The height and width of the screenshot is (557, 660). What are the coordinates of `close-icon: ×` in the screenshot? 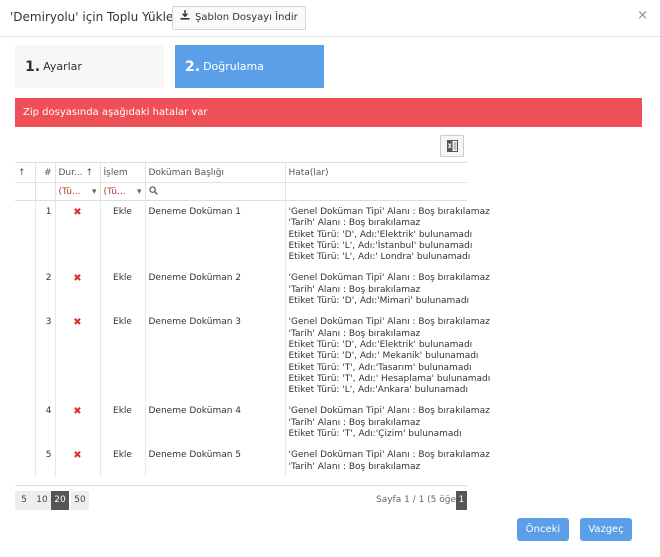 It's located at (642, 15).